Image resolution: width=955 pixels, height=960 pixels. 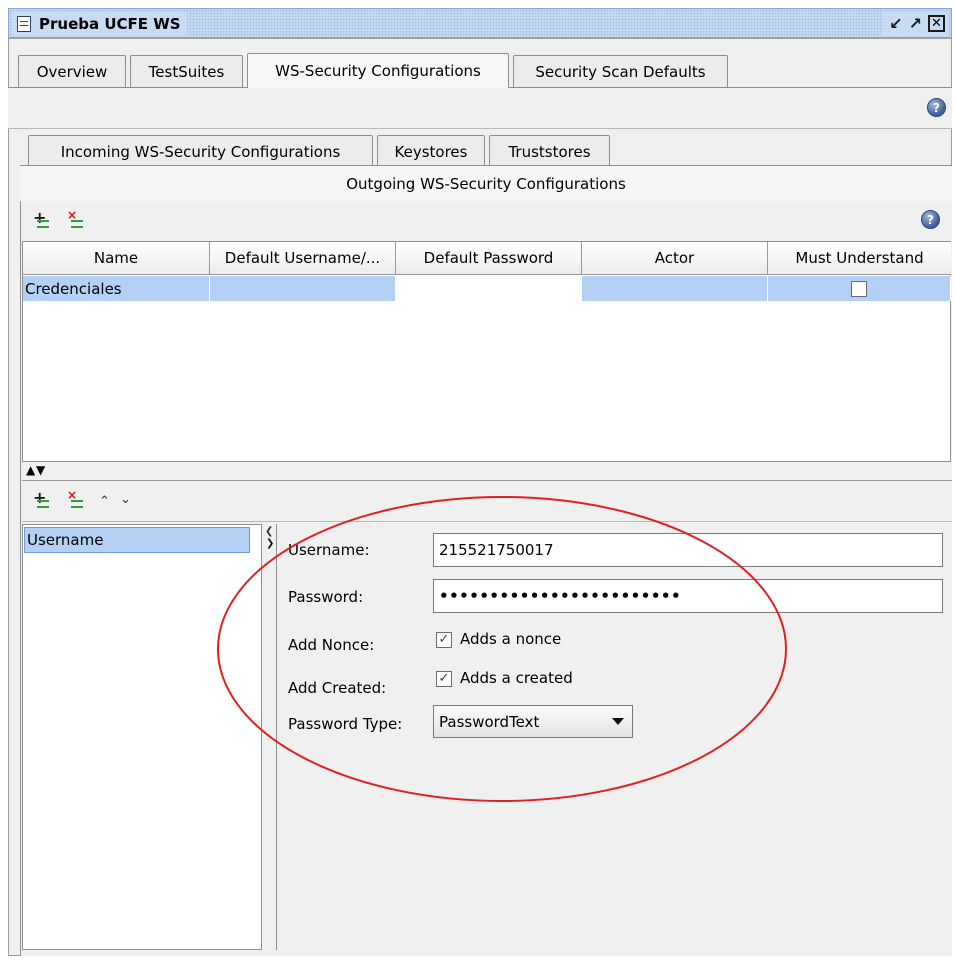 What do you see at coordinates (329, 550) in the screenshot?
I see `username-label: Username:` at bounding box center [329, 550].